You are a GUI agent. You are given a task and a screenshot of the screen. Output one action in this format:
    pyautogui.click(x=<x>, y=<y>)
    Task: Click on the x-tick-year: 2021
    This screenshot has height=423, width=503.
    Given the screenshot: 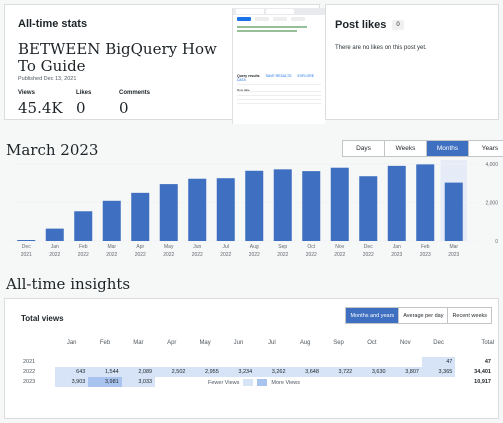 What is the action you would take?
    pyautogui.click(x=26, y=255)
    